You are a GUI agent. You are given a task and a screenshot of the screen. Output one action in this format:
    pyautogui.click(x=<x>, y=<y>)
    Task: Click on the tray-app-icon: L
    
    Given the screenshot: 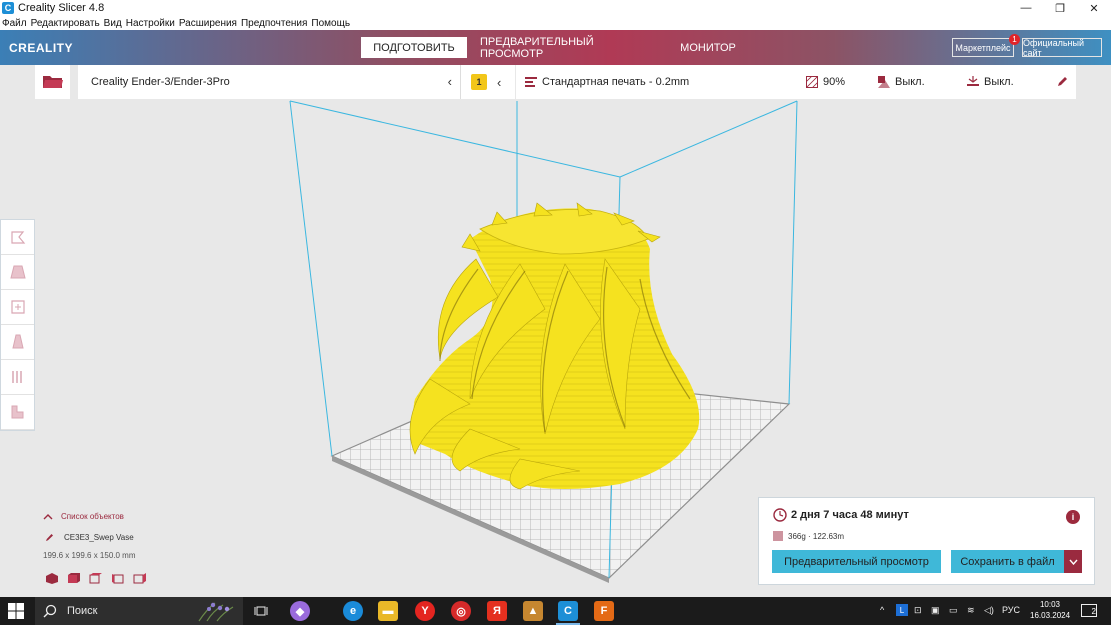 What is the action you would take?
    pyautogui.click(x=902, y=610)
    